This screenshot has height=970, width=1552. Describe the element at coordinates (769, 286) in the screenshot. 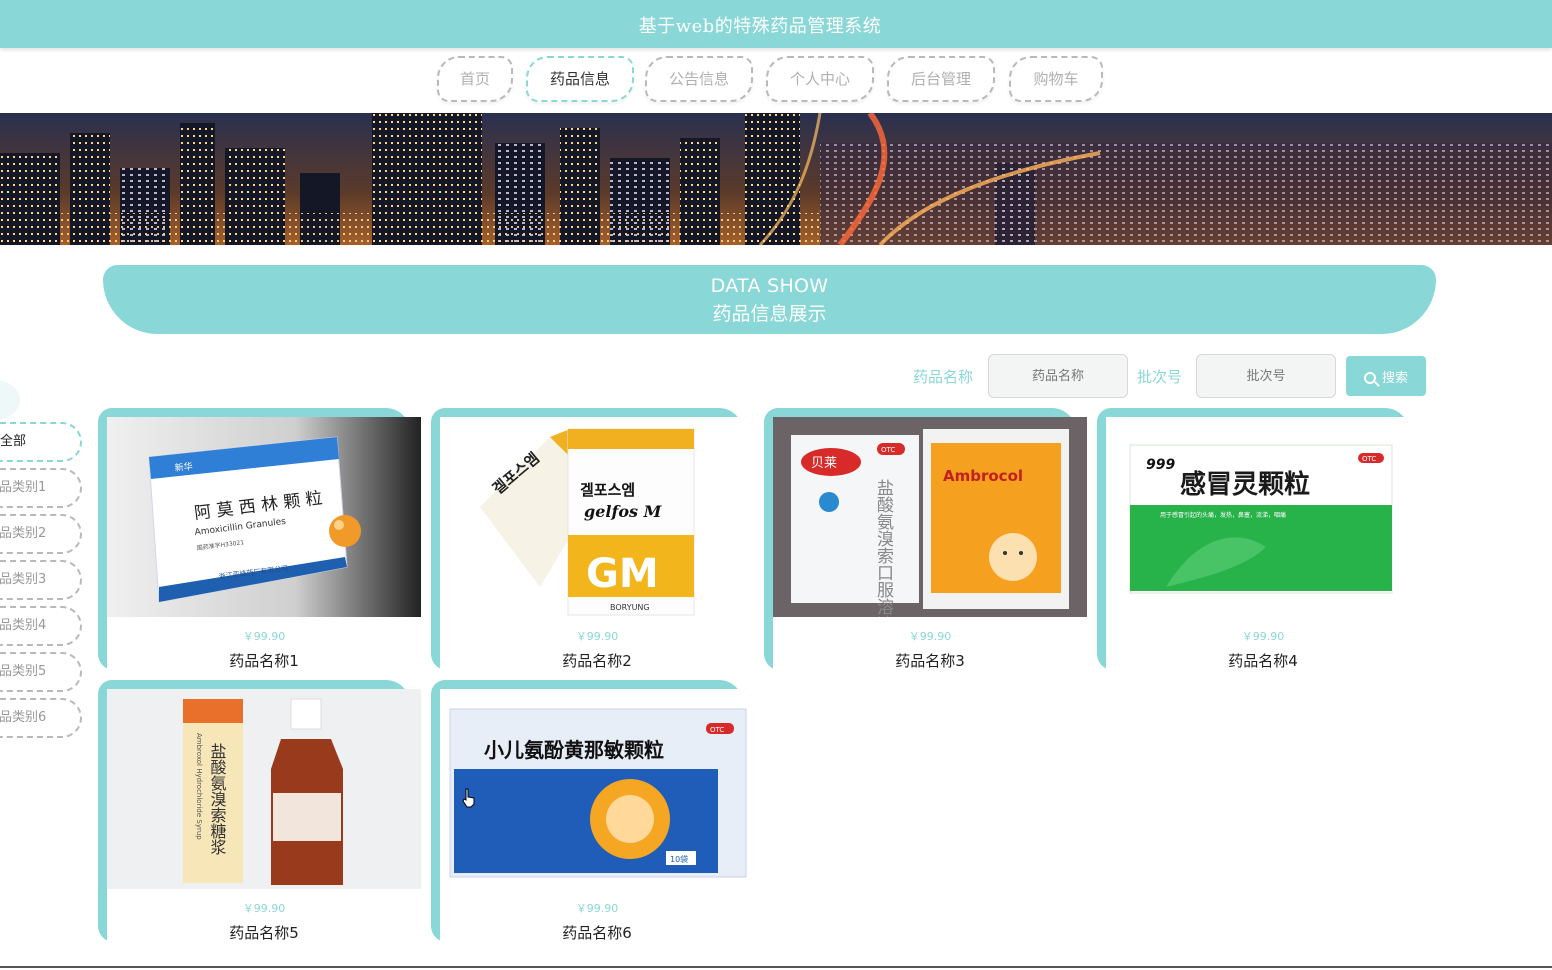

I see `section-title-en: DATA SHOW` at that location.